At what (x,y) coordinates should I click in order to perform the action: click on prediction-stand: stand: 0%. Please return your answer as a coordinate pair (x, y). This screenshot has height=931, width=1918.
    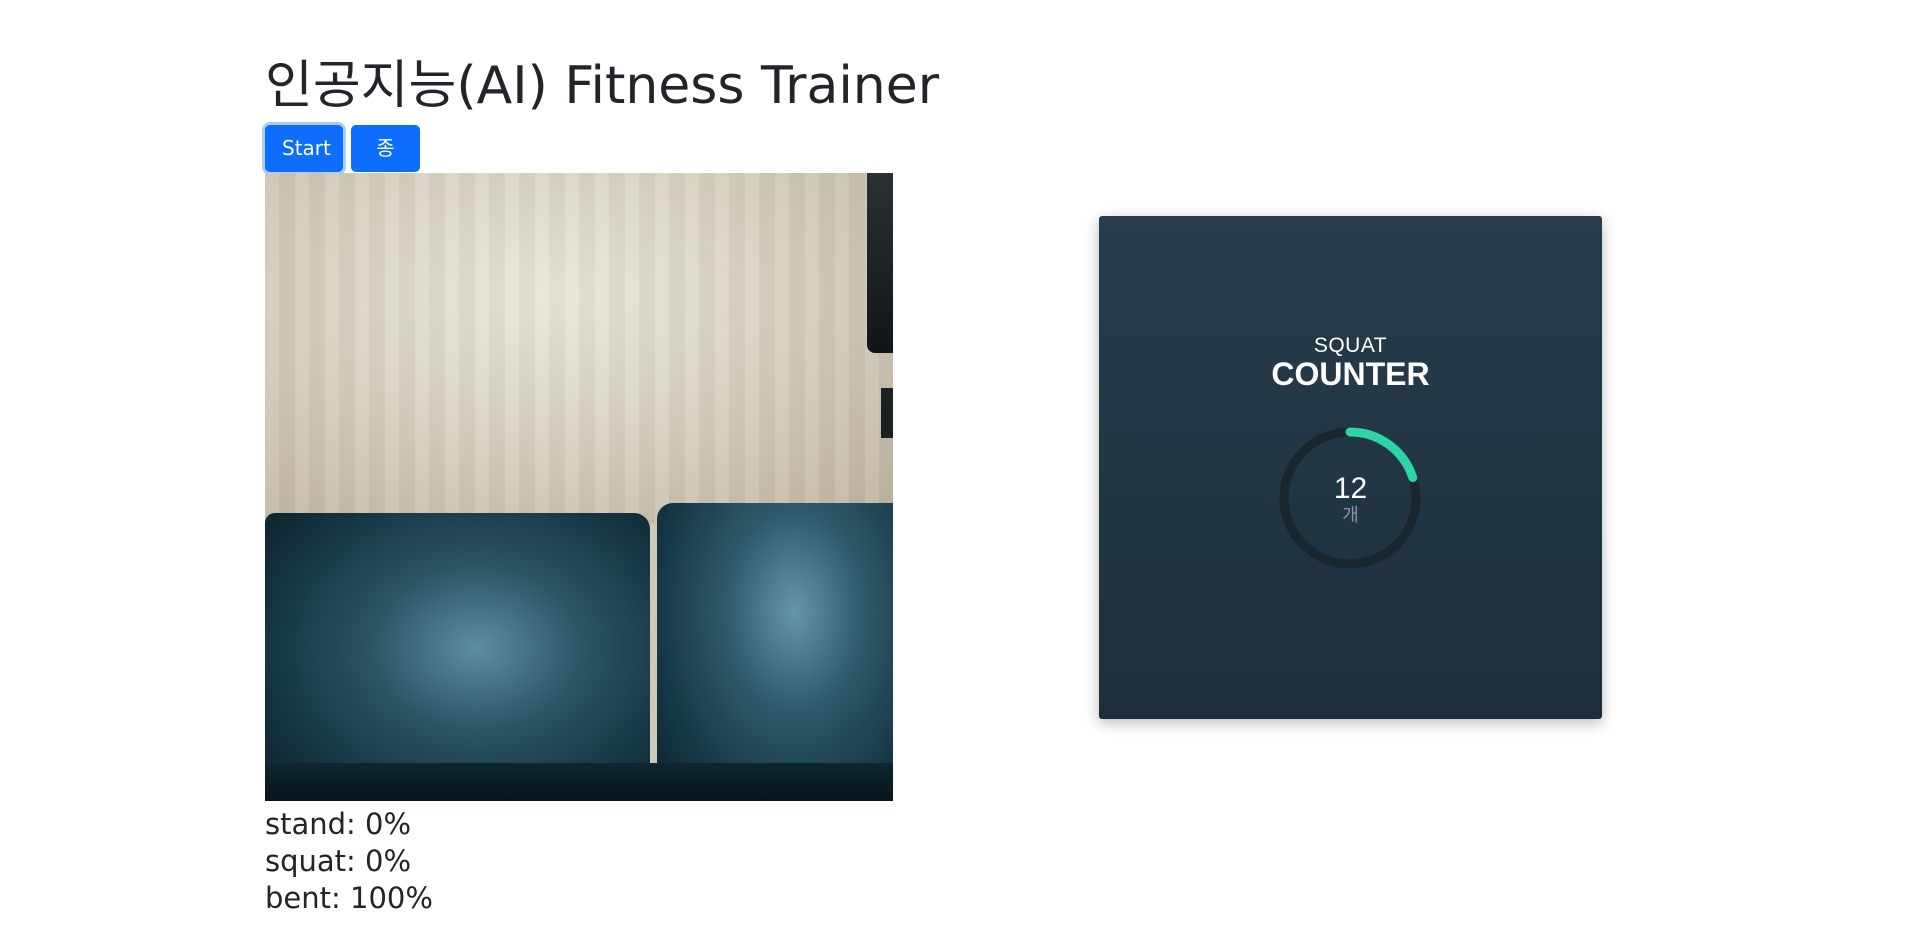
    Looking at the image, I should click on (338, 824).